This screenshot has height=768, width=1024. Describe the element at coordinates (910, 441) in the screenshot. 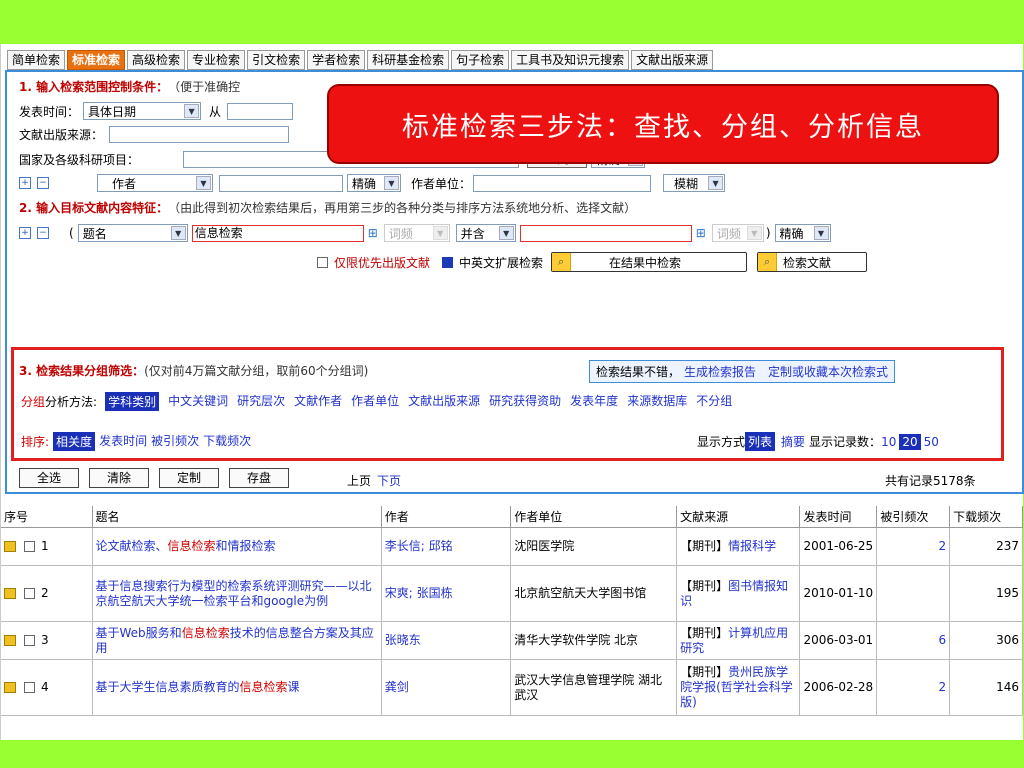

I see `count-option: 20` at that location.